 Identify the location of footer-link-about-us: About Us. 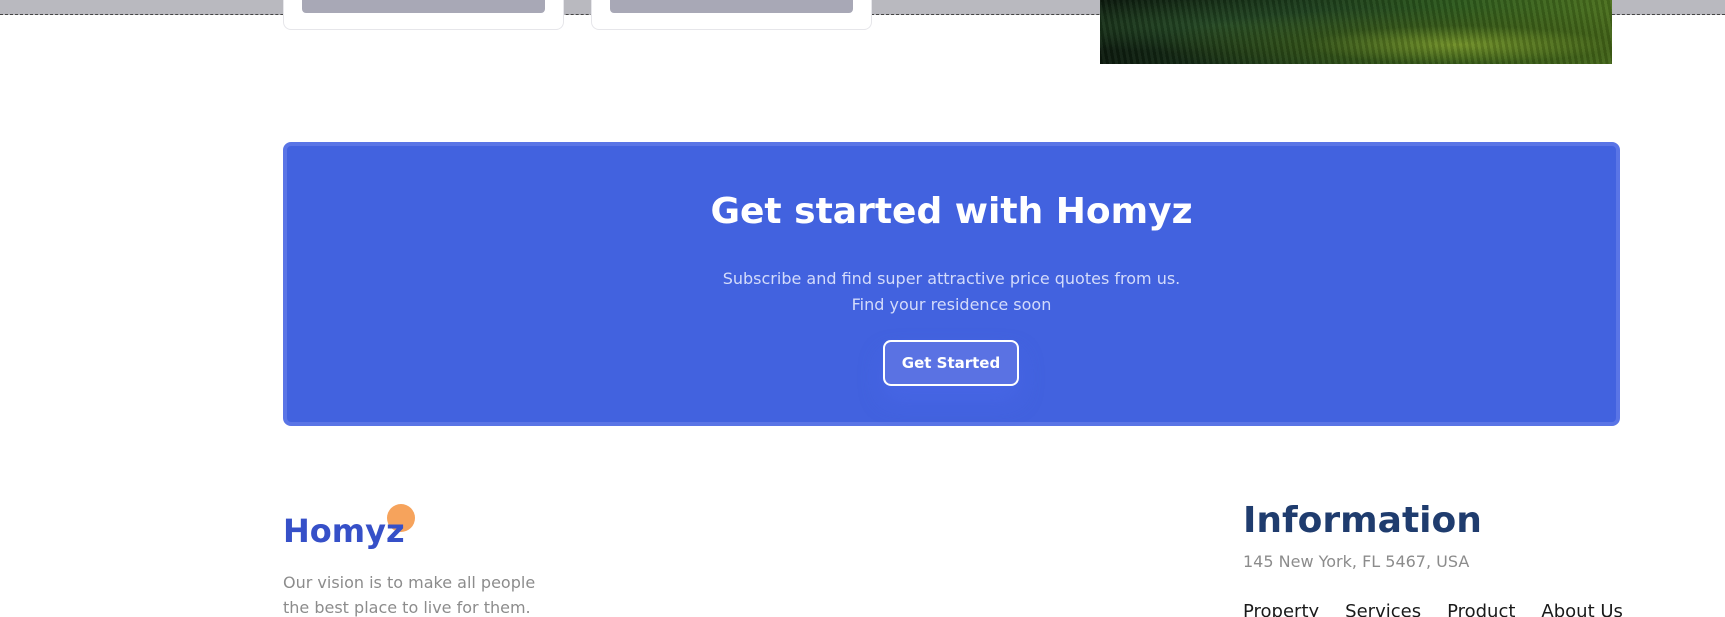
(1582, 609).